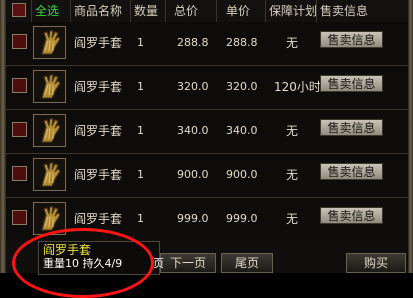  I want to click on table-row: 阎罗手套 1 999.0 999.0 无 售卖信息, so click(207, 220).